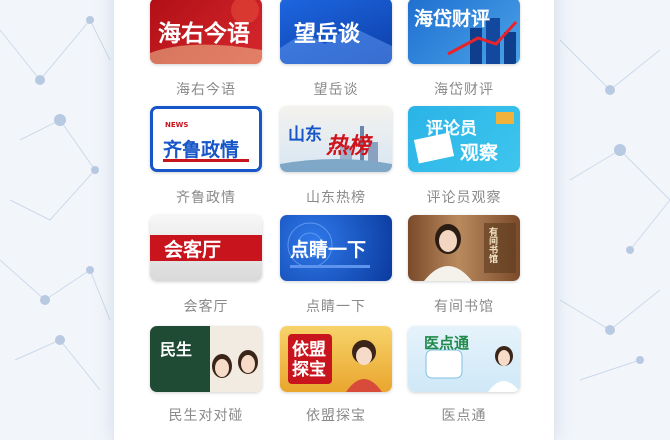 This screenshot has width=670, height=440. What do you see at coordinates (451, 129) in the screenshot?
I see `tile-pinglun-title-a: 评论员` at bounding box center [451, 129].